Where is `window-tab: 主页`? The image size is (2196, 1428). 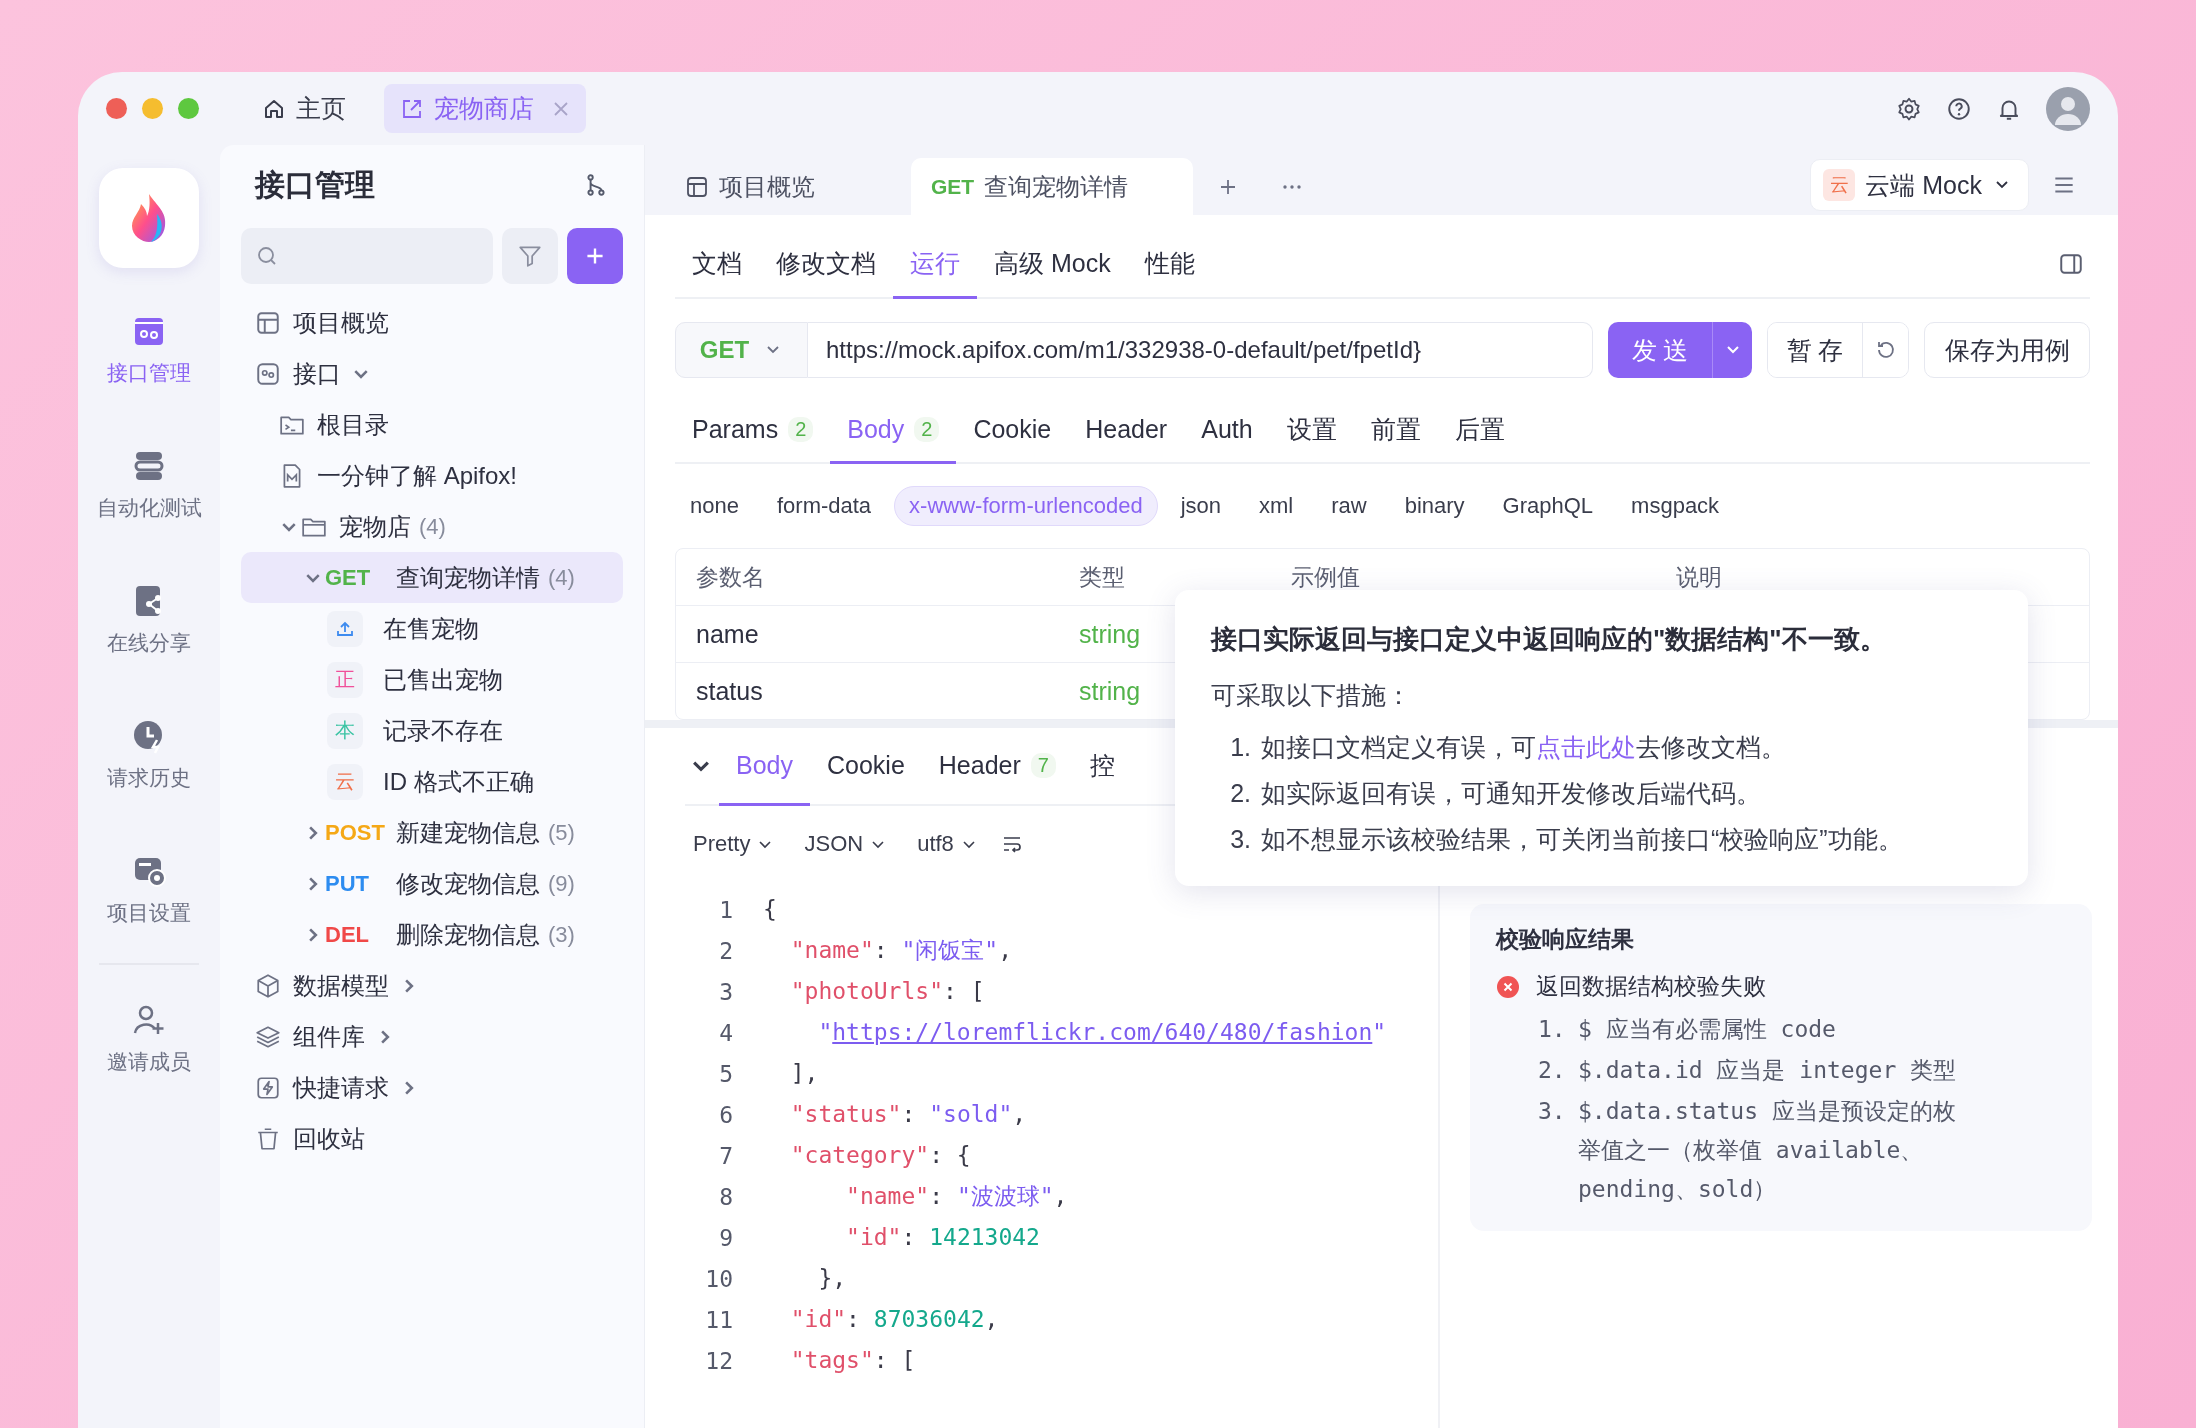
window-tab: 主页 is located at coordinates (304, 108).